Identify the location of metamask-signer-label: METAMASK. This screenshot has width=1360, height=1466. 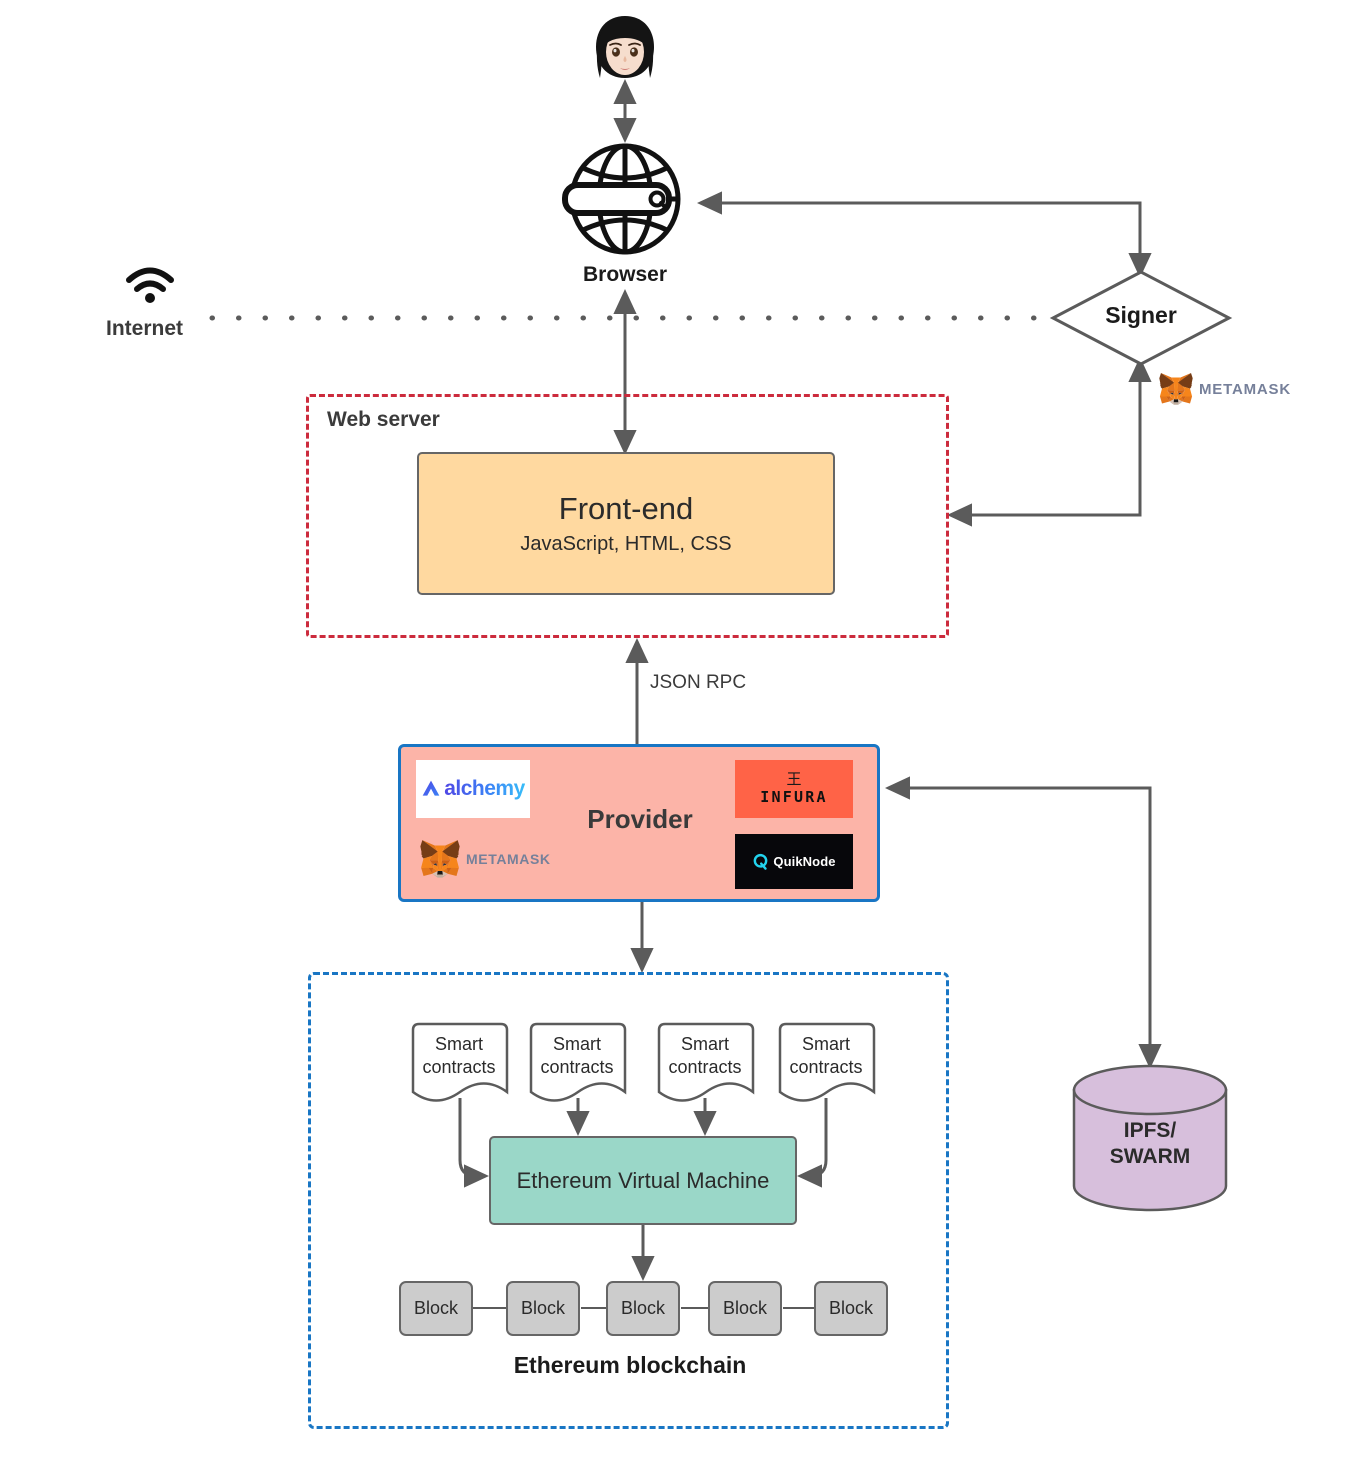
(1245, 389).